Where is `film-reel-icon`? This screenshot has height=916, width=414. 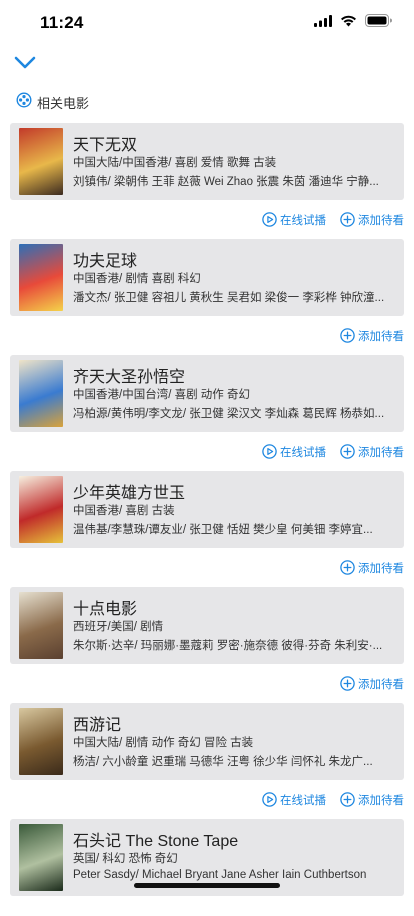
film-reel-icon is located at coordinates (24, 102).